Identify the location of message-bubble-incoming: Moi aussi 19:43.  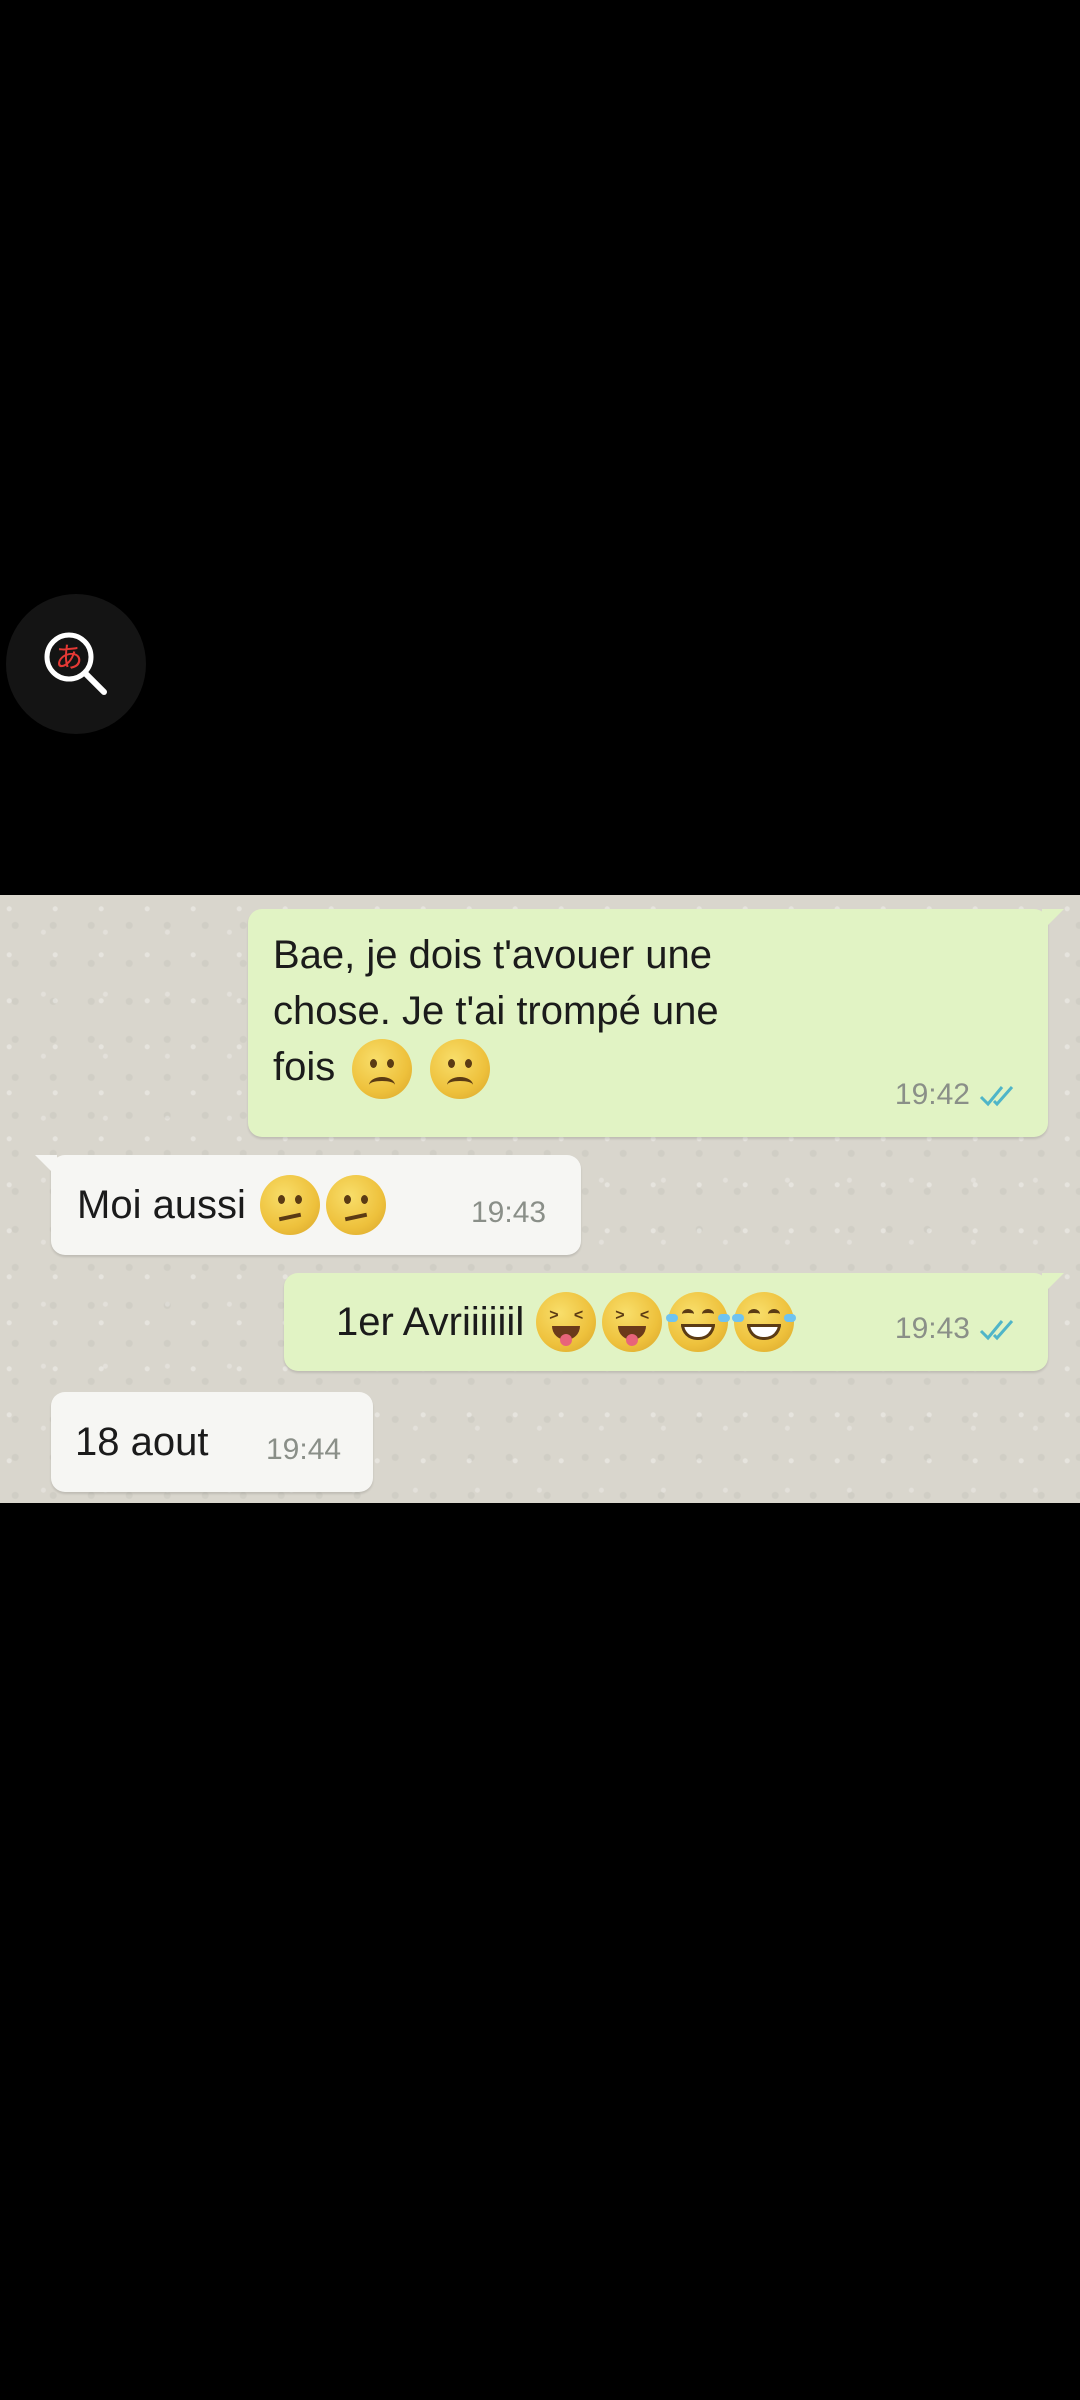
(308, 1205).